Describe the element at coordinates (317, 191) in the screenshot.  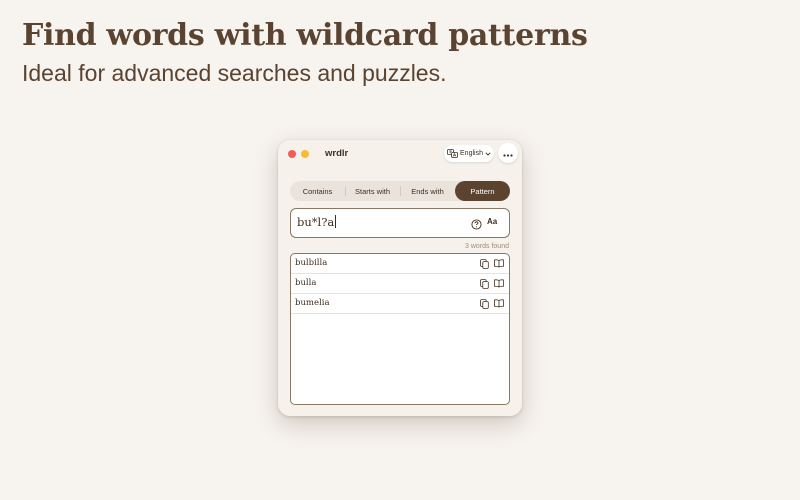
I see `tab-contains: Contains` at that location.